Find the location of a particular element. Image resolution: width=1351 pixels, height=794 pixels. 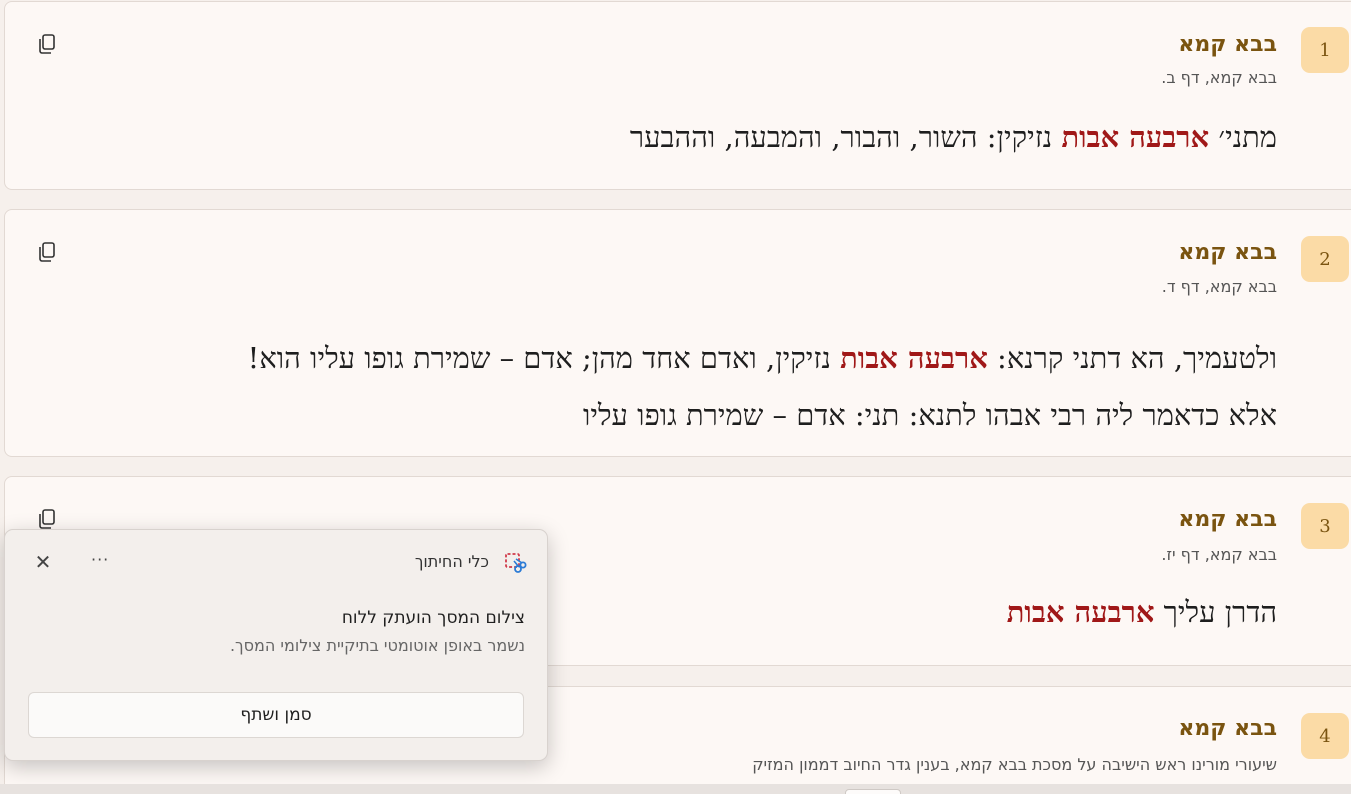

result-number-badge: 1 is located at coordinates (1325, 50).